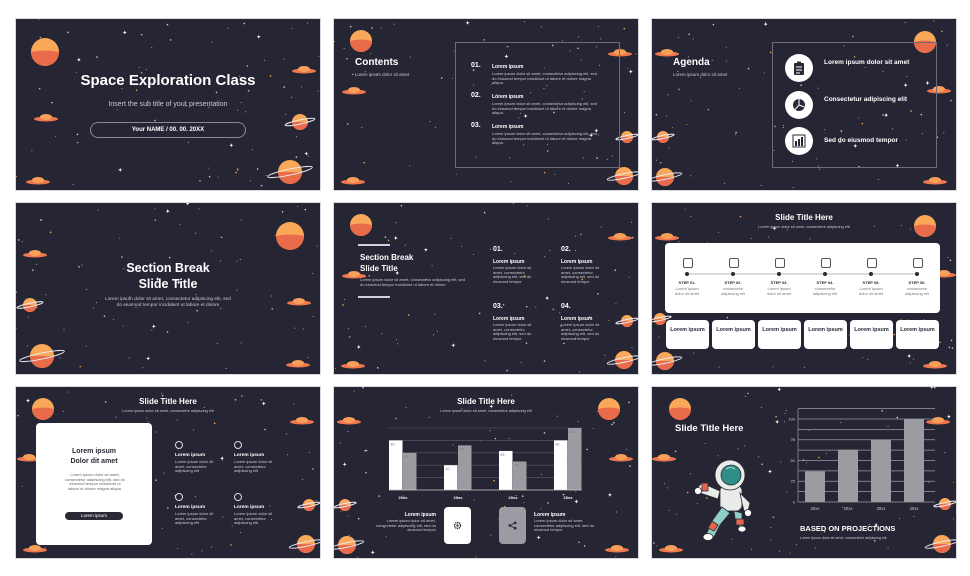  Describe the element at coordinates (382, 74) in the screenshot. I see `contents-subtitle: Lorem ipsum dolor sit amet` at that location.